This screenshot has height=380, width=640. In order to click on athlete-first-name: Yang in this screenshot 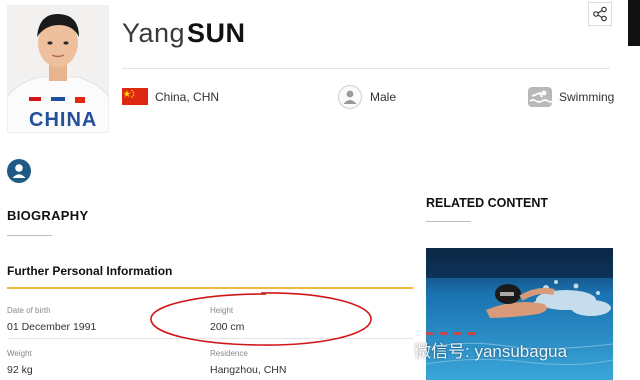, I will do `click(154, 33)`.